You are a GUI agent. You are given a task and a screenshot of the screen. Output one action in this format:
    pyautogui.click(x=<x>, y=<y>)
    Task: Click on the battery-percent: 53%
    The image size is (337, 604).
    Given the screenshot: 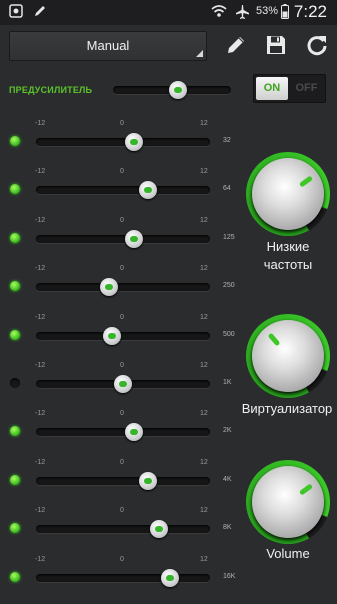 What is the action you would take?
    pyautogui.click(x=267, y=11)
    